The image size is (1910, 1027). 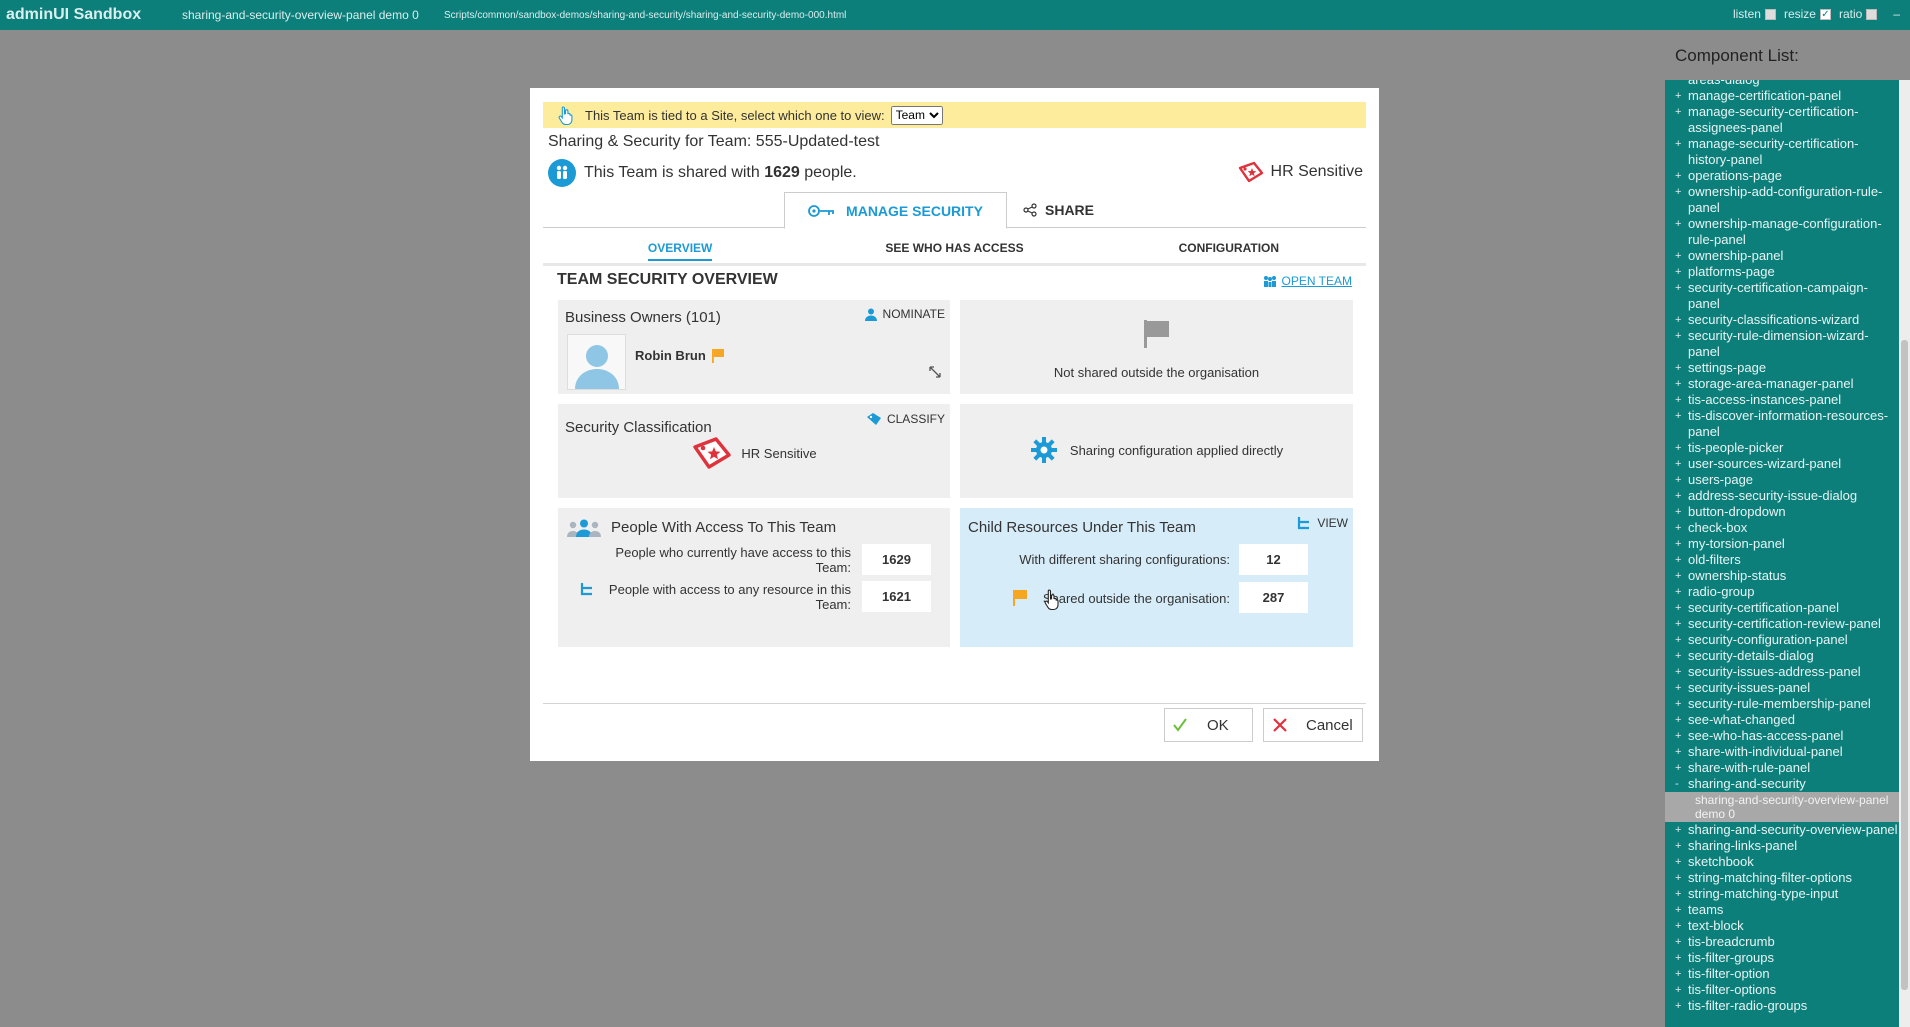 What do you see at coordinates (1782, 862) in the screenshot?
I see `component-list-item: + sketchbook` at bounding box center [1782, 862].